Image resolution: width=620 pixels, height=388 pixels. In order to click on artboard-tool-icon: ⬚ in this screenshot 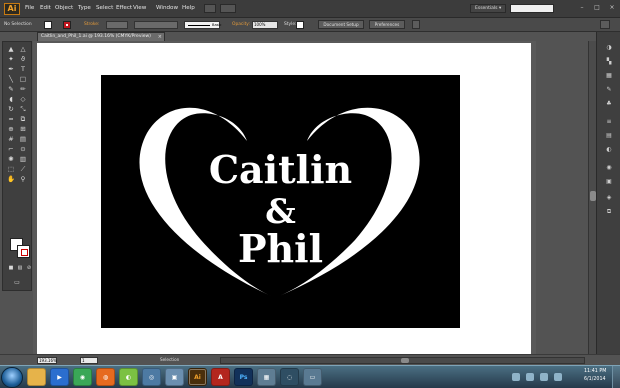, I will do `click(11, 169)`.